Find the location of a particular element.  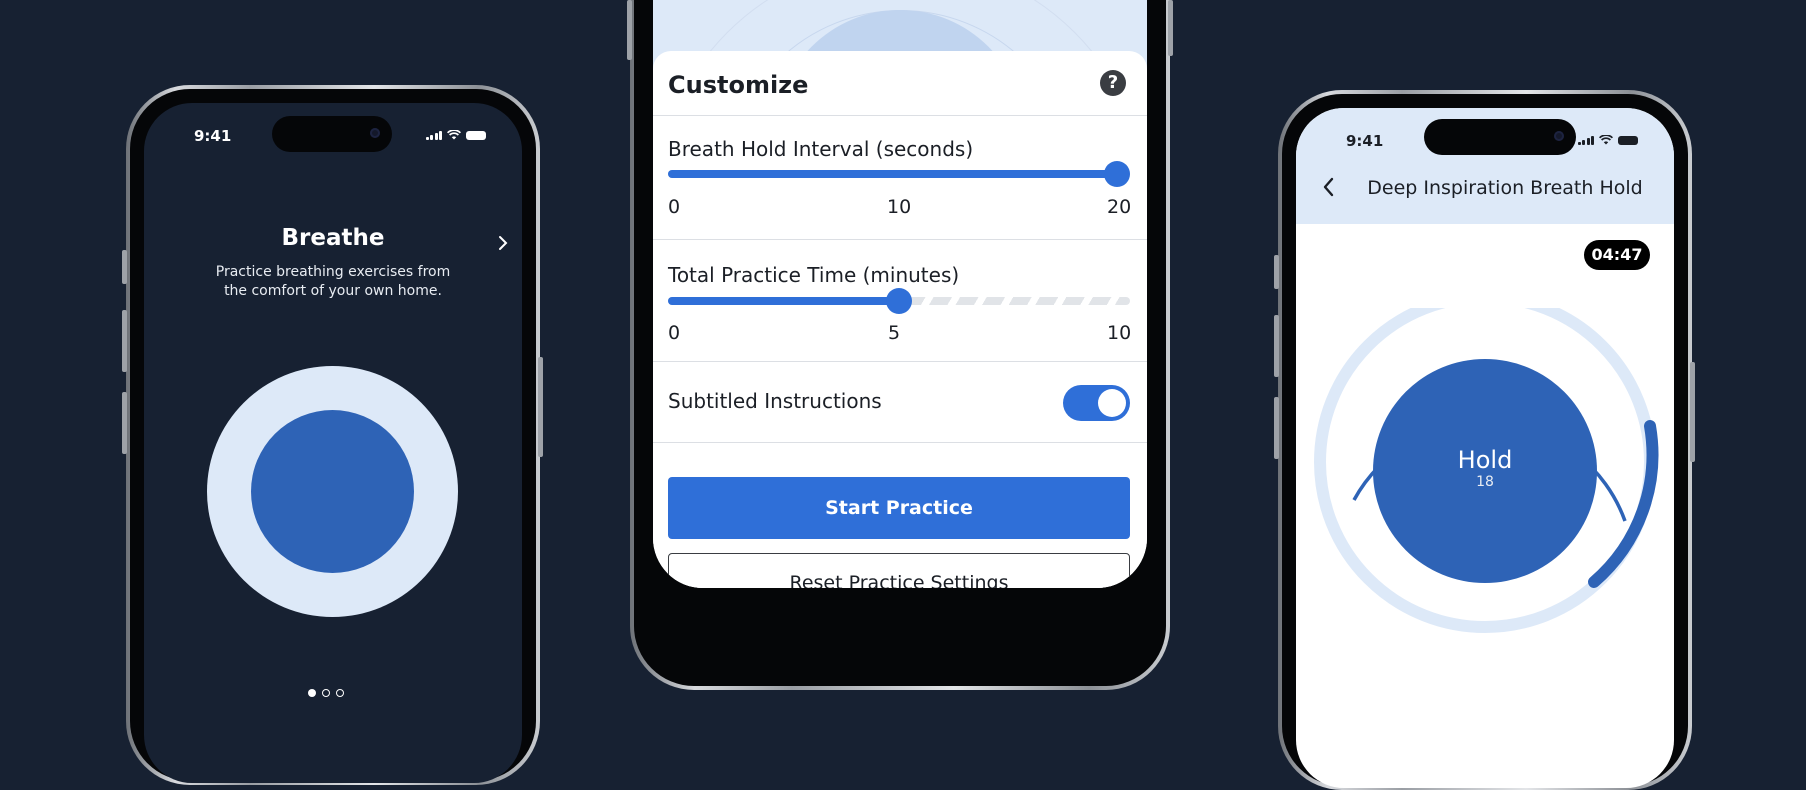

start-practice-button: Start Practice is located at coordinates (899, 508).